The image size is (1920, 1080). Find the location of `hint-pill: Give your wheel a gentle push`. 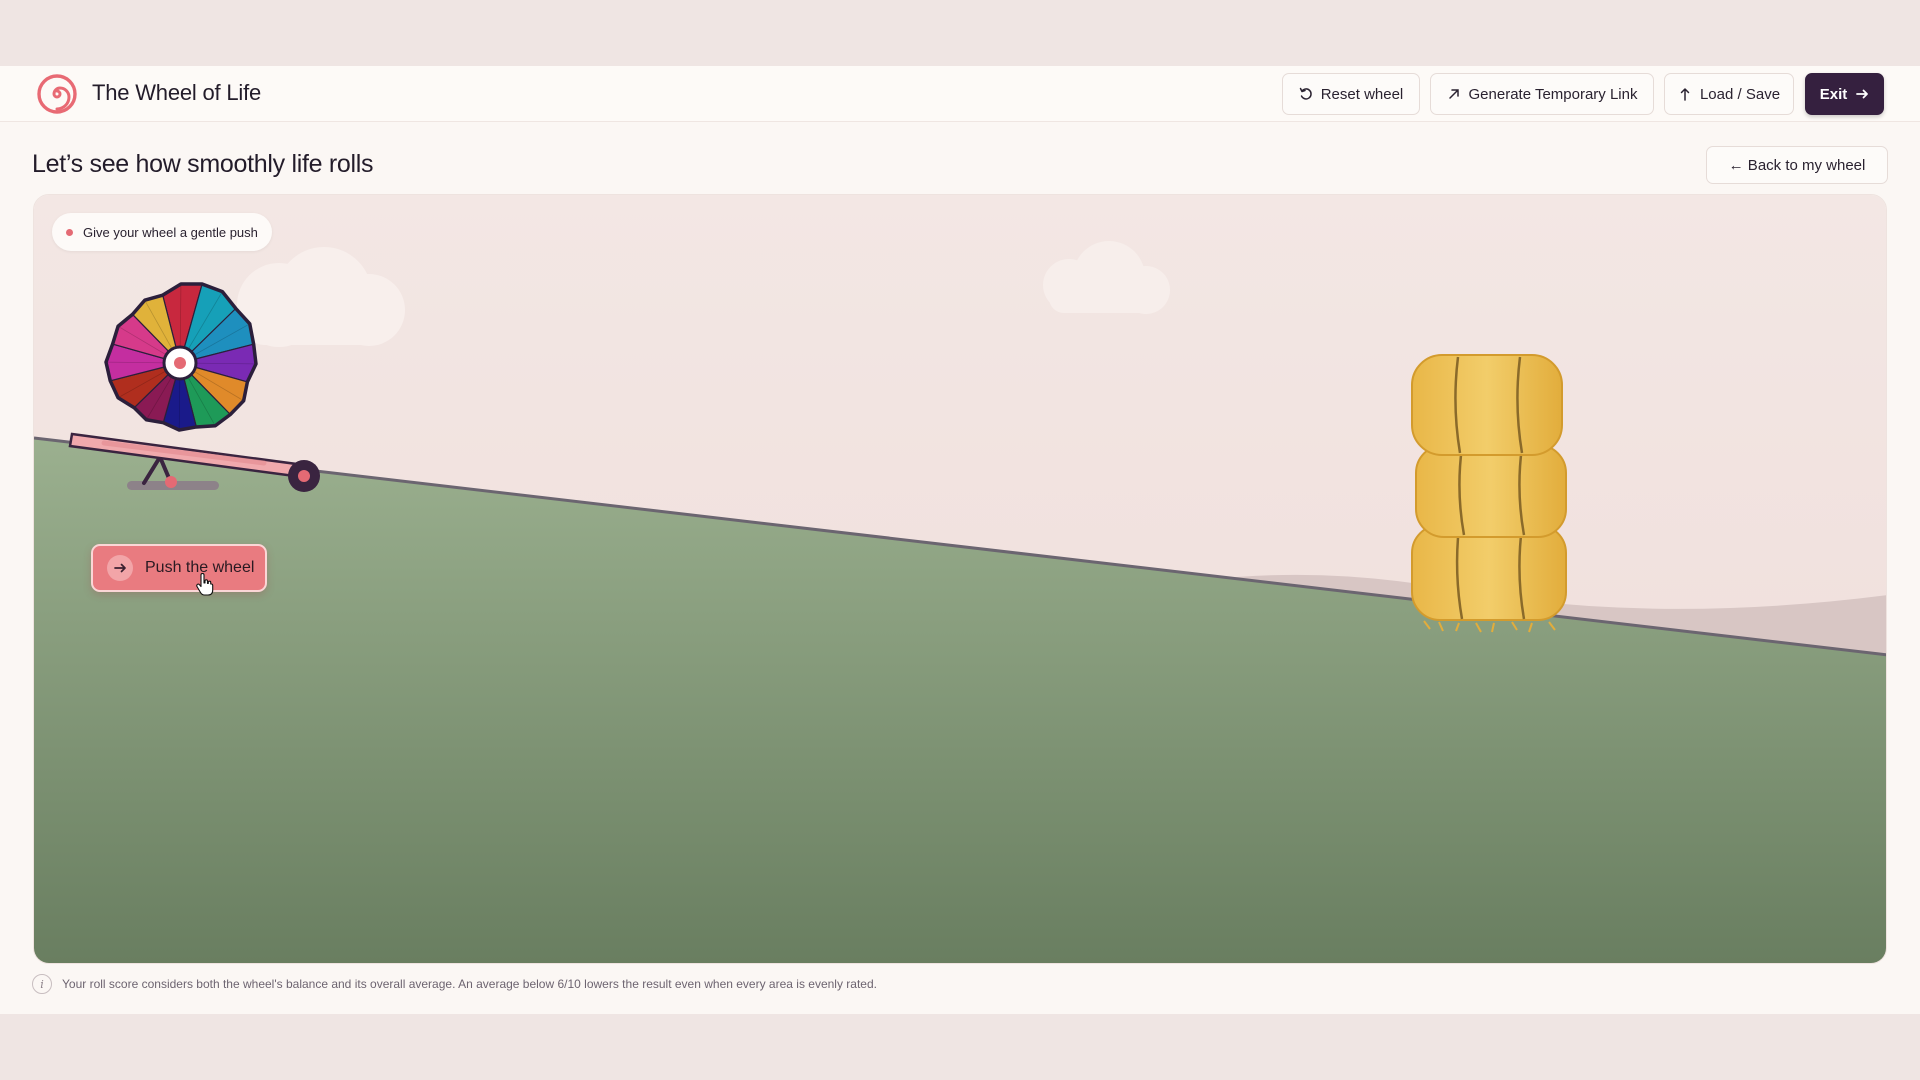

hint-pill: Give your wheel a gentle push is located at coordinates (162, 232).